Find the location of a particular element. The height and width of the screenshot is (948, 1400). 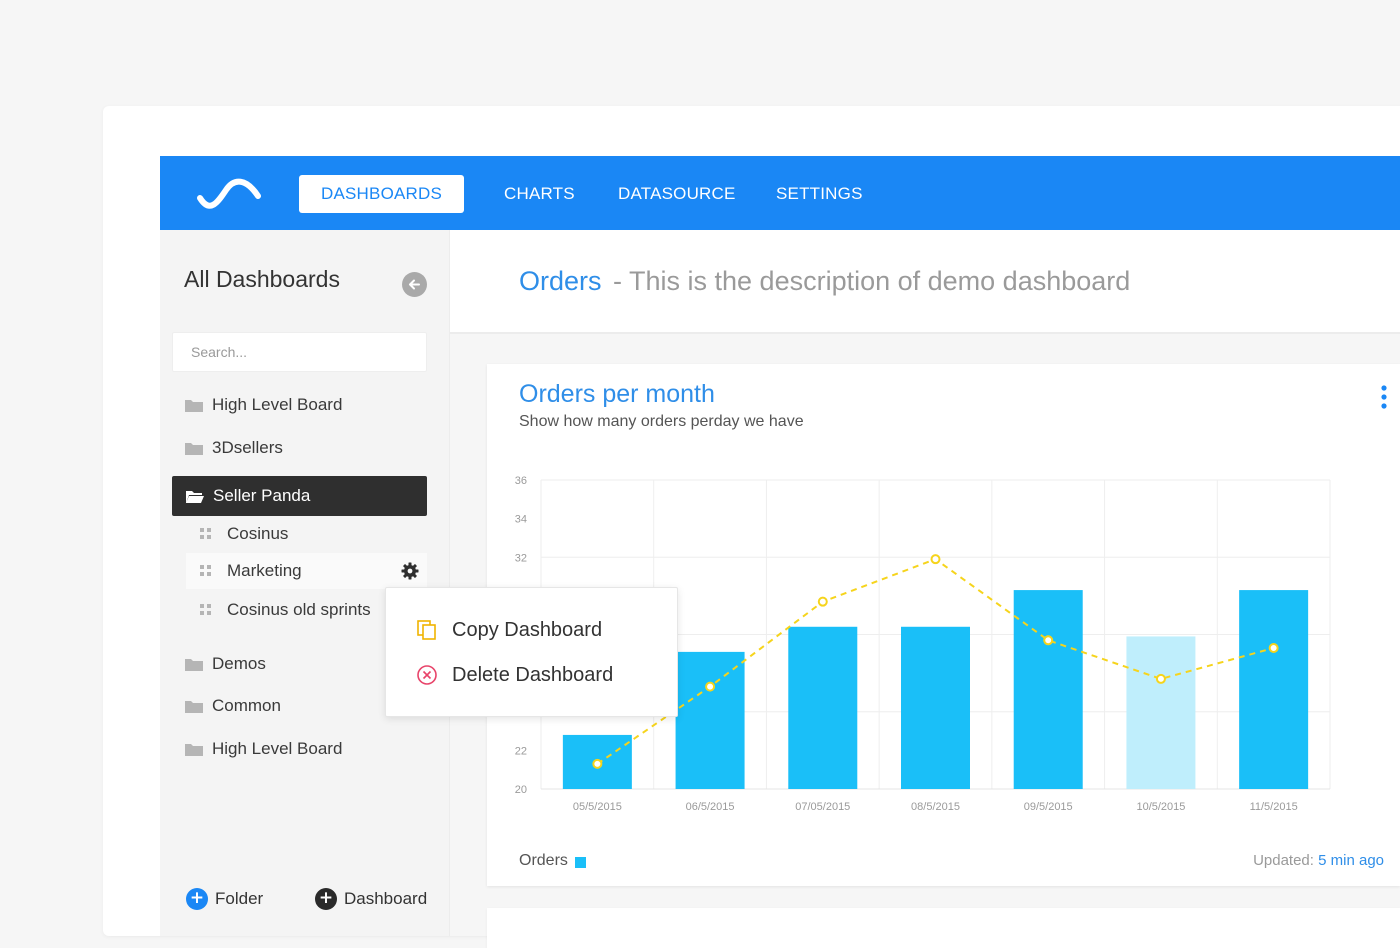

x-tick-label: 07/05/2015 is located at coordinates (822, 807).